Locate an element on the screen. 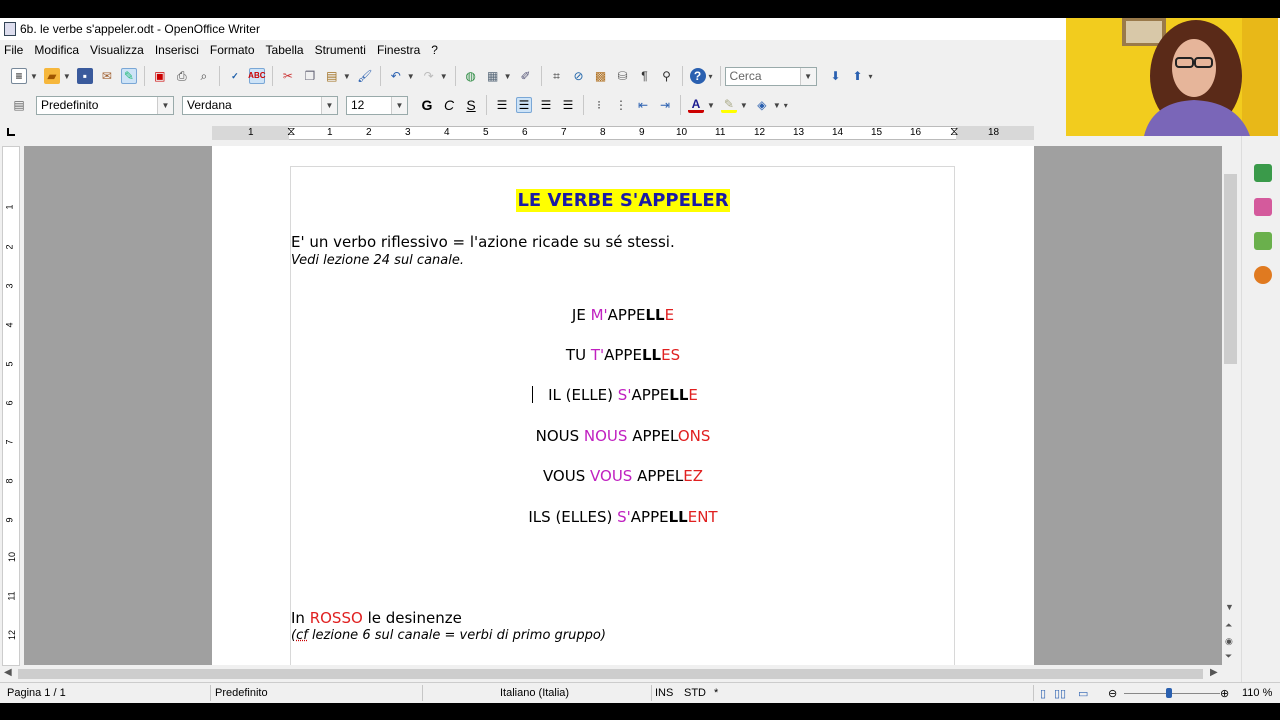 The image size is (1280, 720). print-icon: ⎙ is located at coordinates (182, 76).